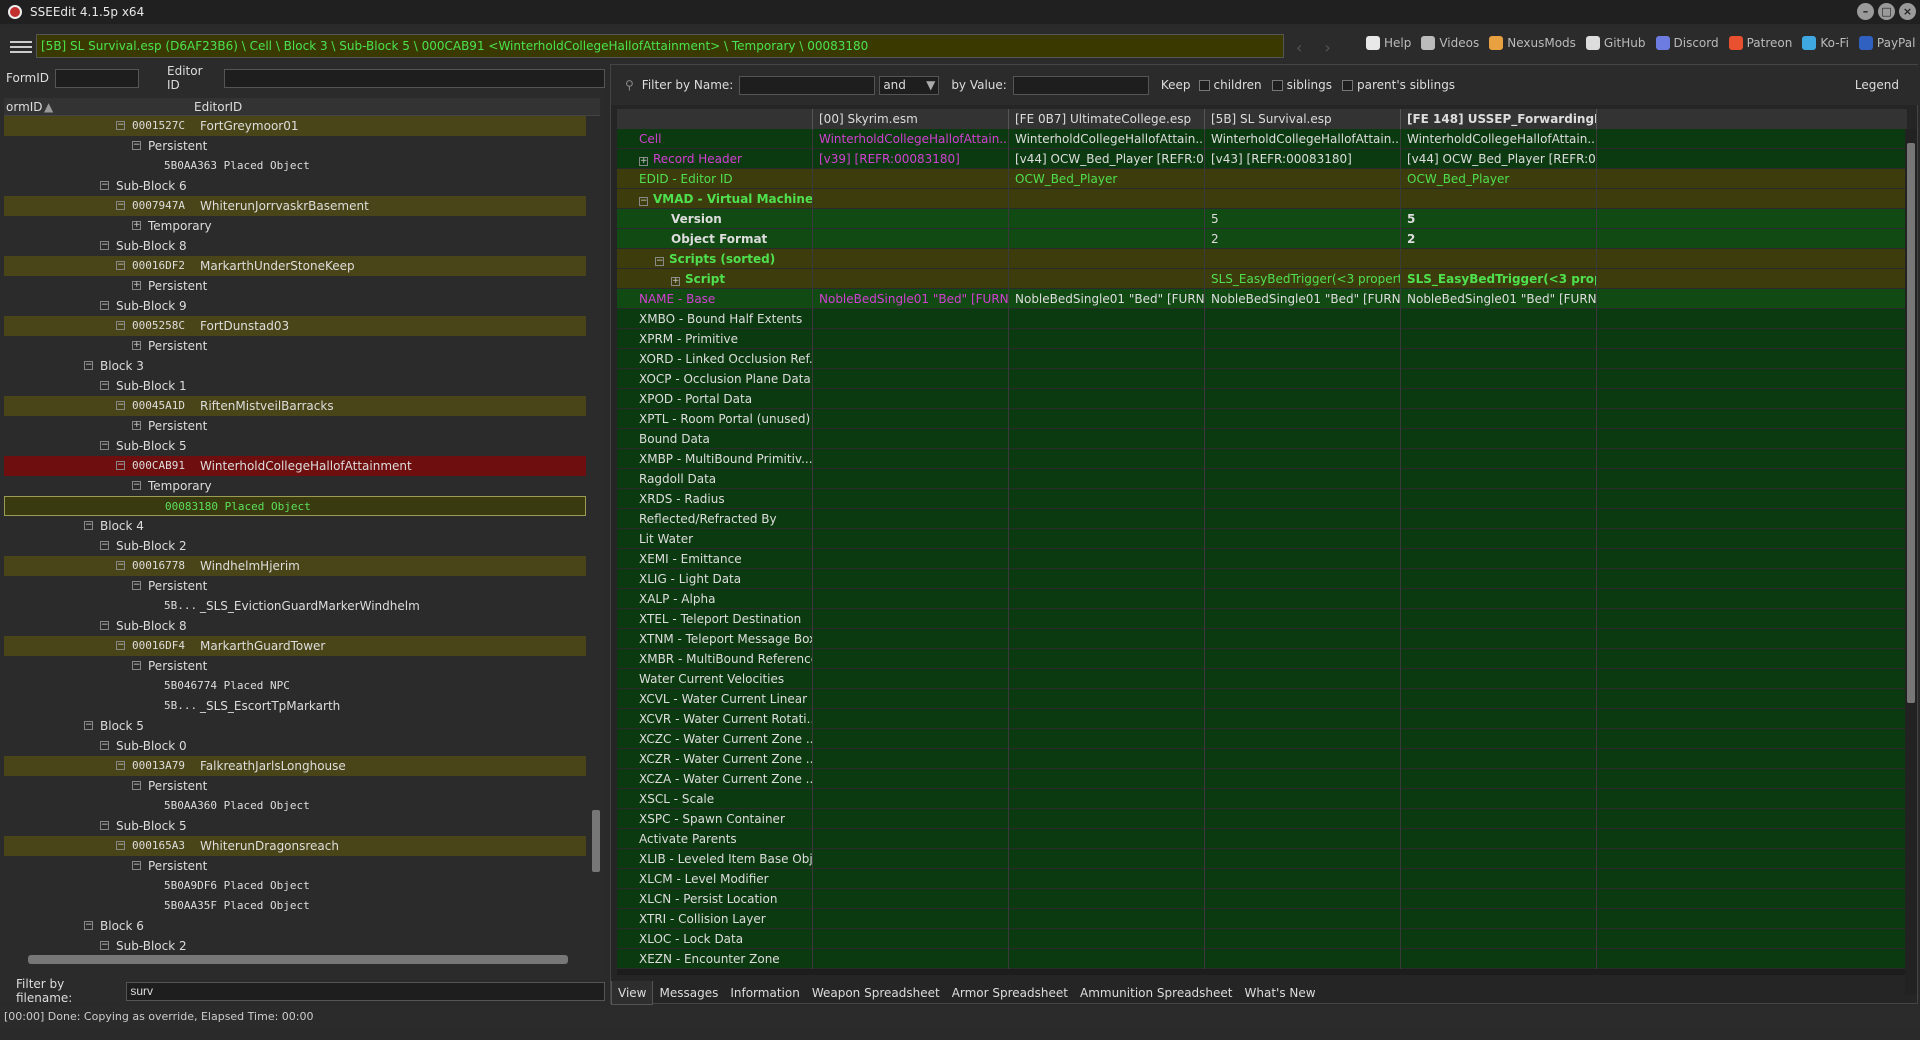 The width and height of the screenshot is (1920, 1040). Describe the element at coordinates (295, 346) in the screenshot. I see `tree-node: + Persistent` at that location.